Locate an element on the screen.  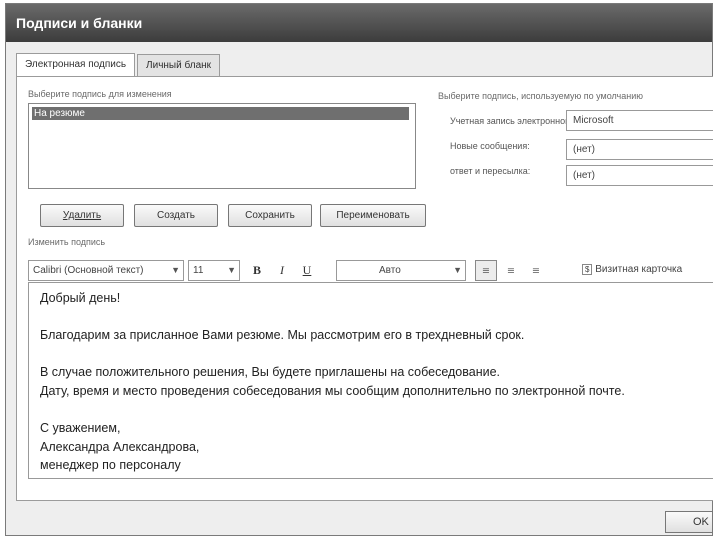
font-name-value: Calibri (Основной текст) is located at coordinates (88, 270).